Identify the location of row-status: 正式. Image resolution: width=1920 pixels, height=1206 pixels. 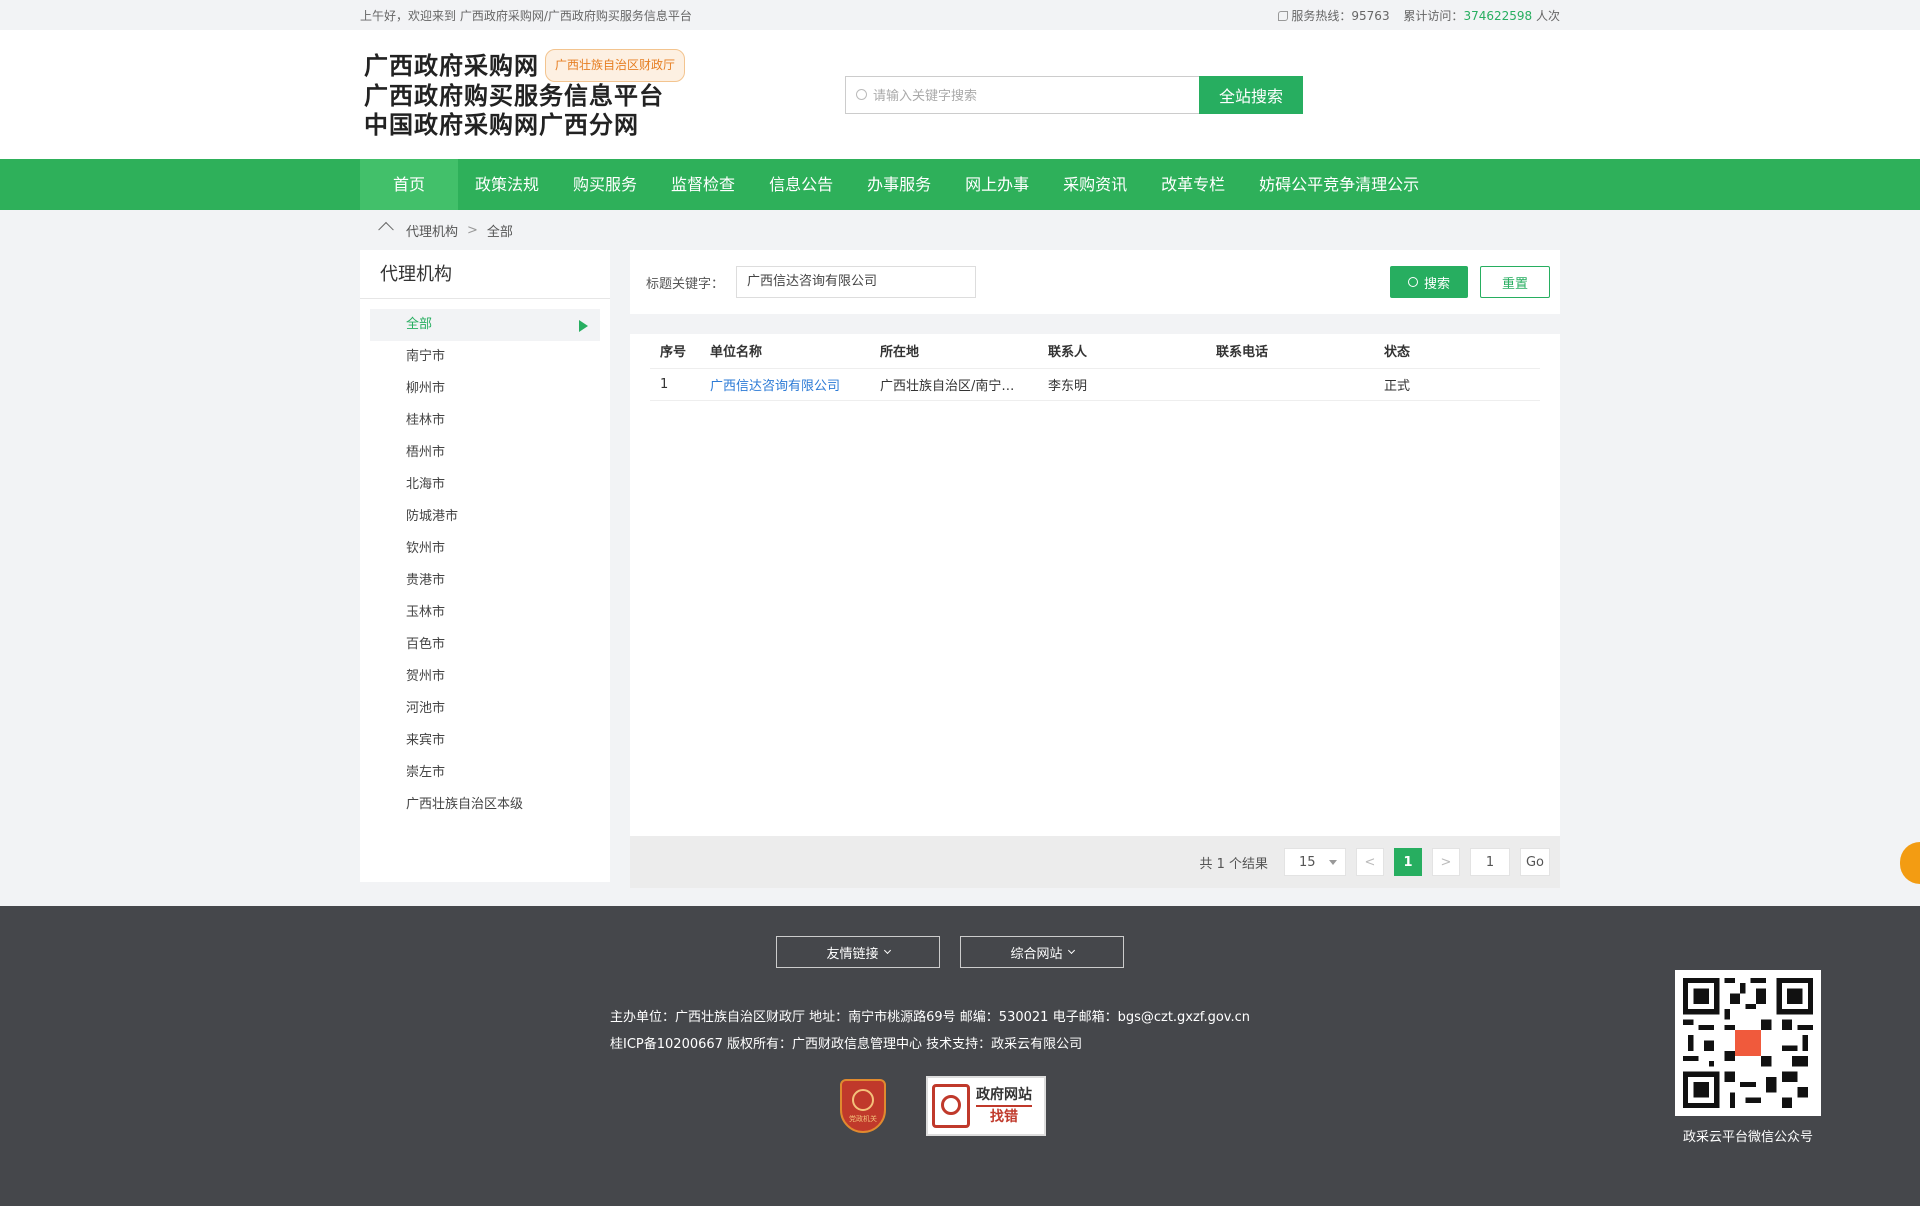
(1457, 384).